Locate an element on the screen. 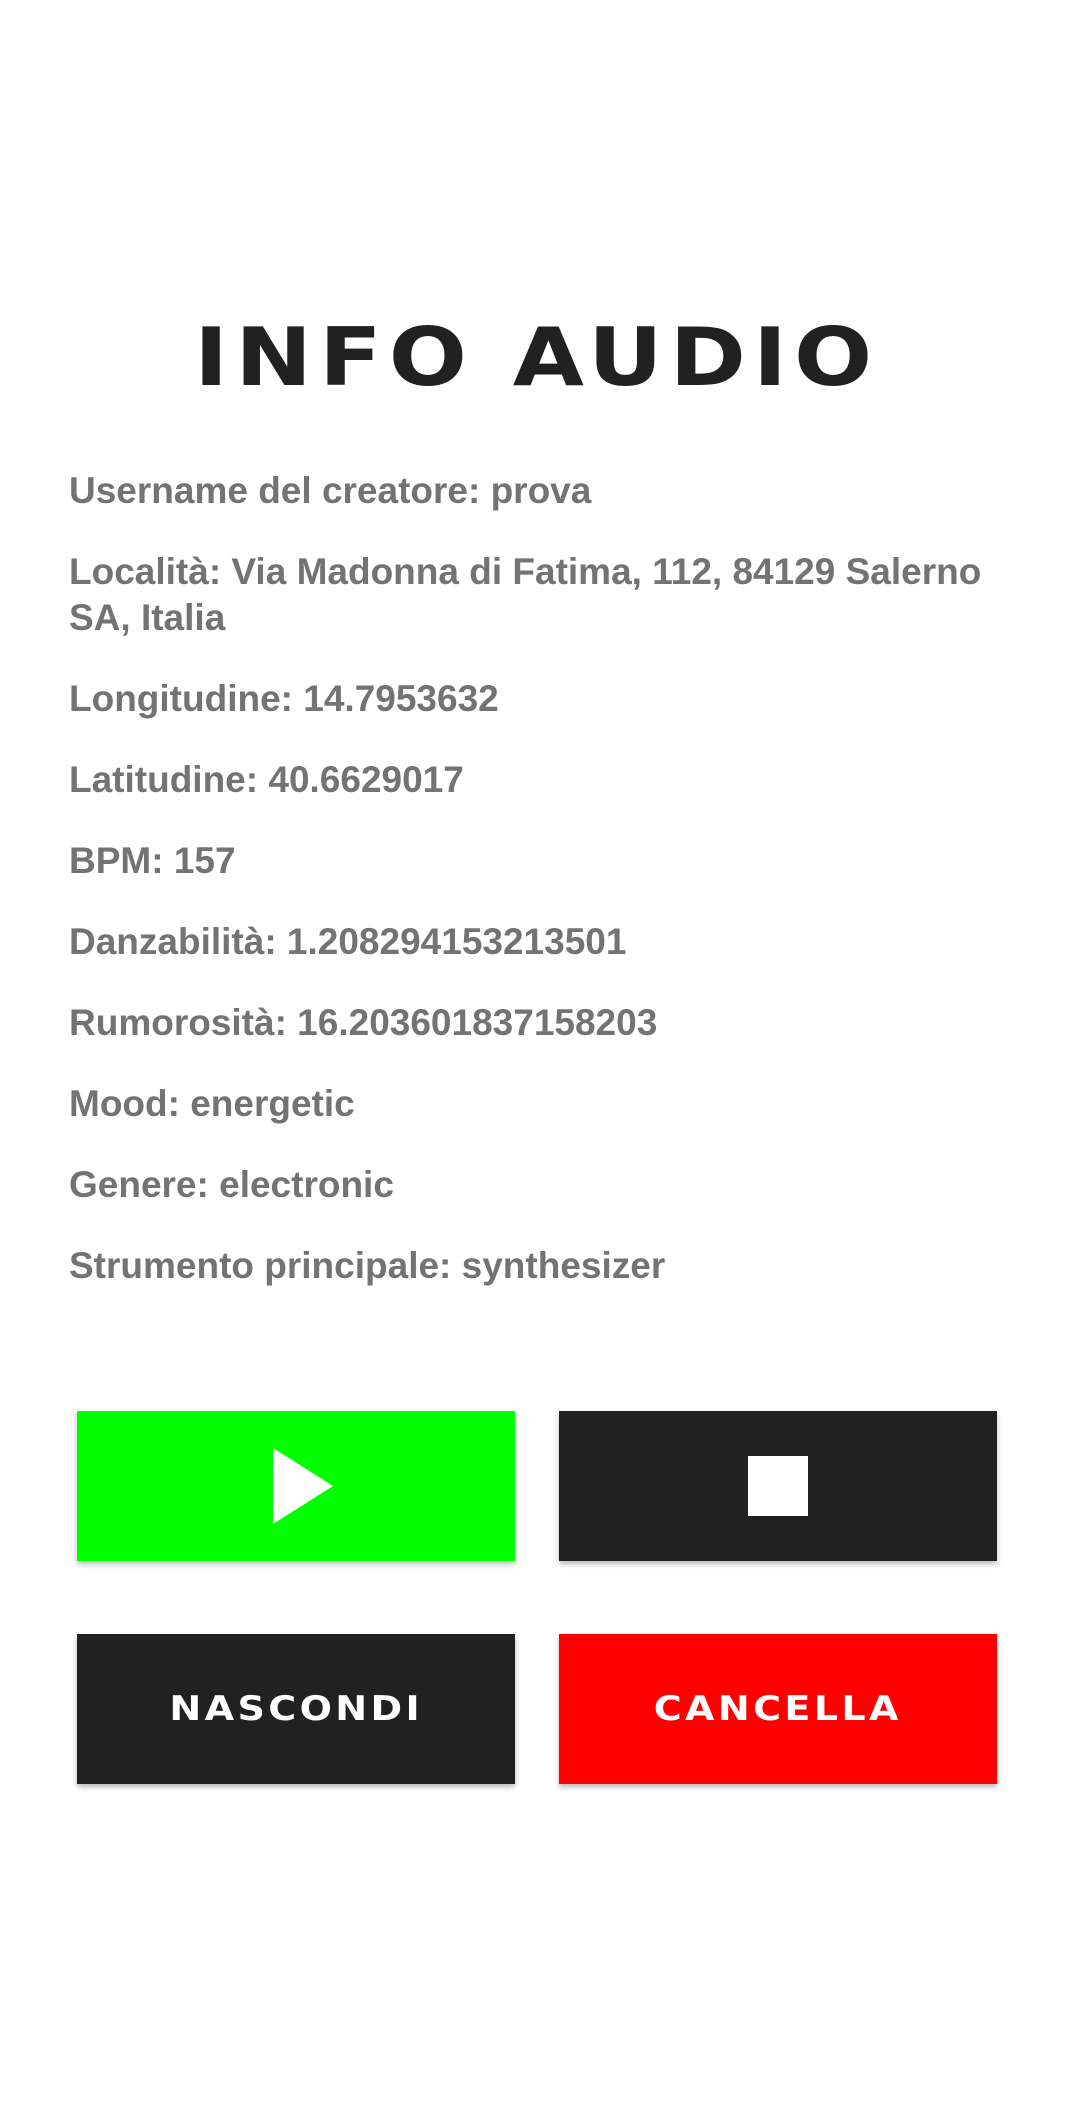 The width and height of the screenshot is (1073, 2118). bpm: BPM: 157 is located at coordinates (152, 860).